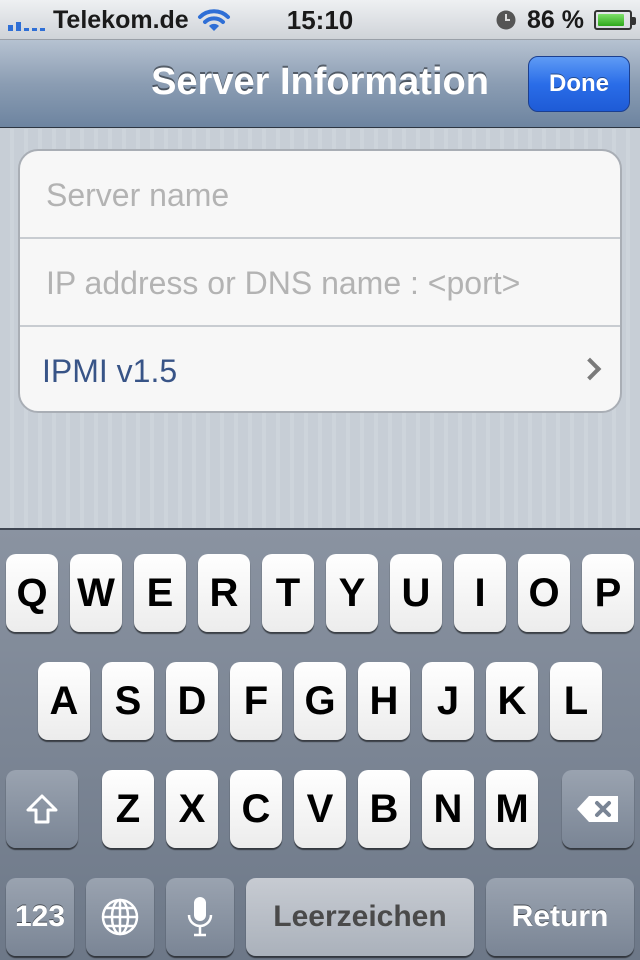  Describe the element at coordinates (579, 84) in the screenshot. I see `done-button: Done` at that location.